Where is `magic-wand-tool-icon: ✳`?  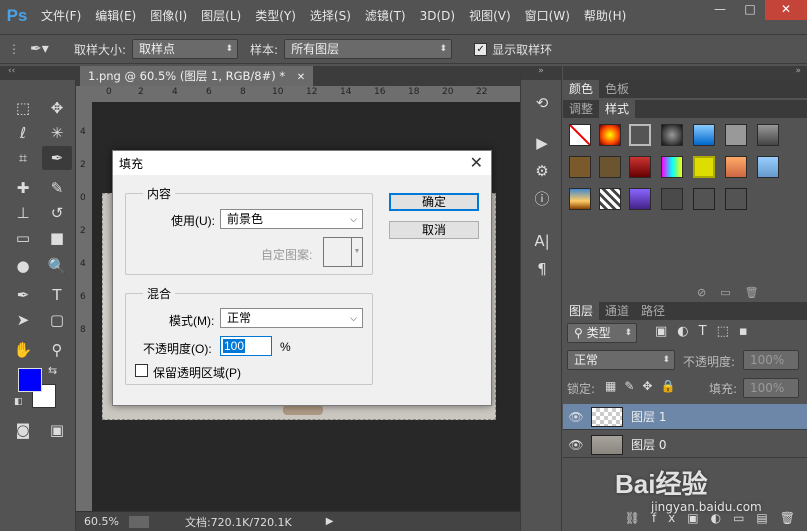 magic-wand-tool-icon: ✳ is located at coordinates (57, 133).